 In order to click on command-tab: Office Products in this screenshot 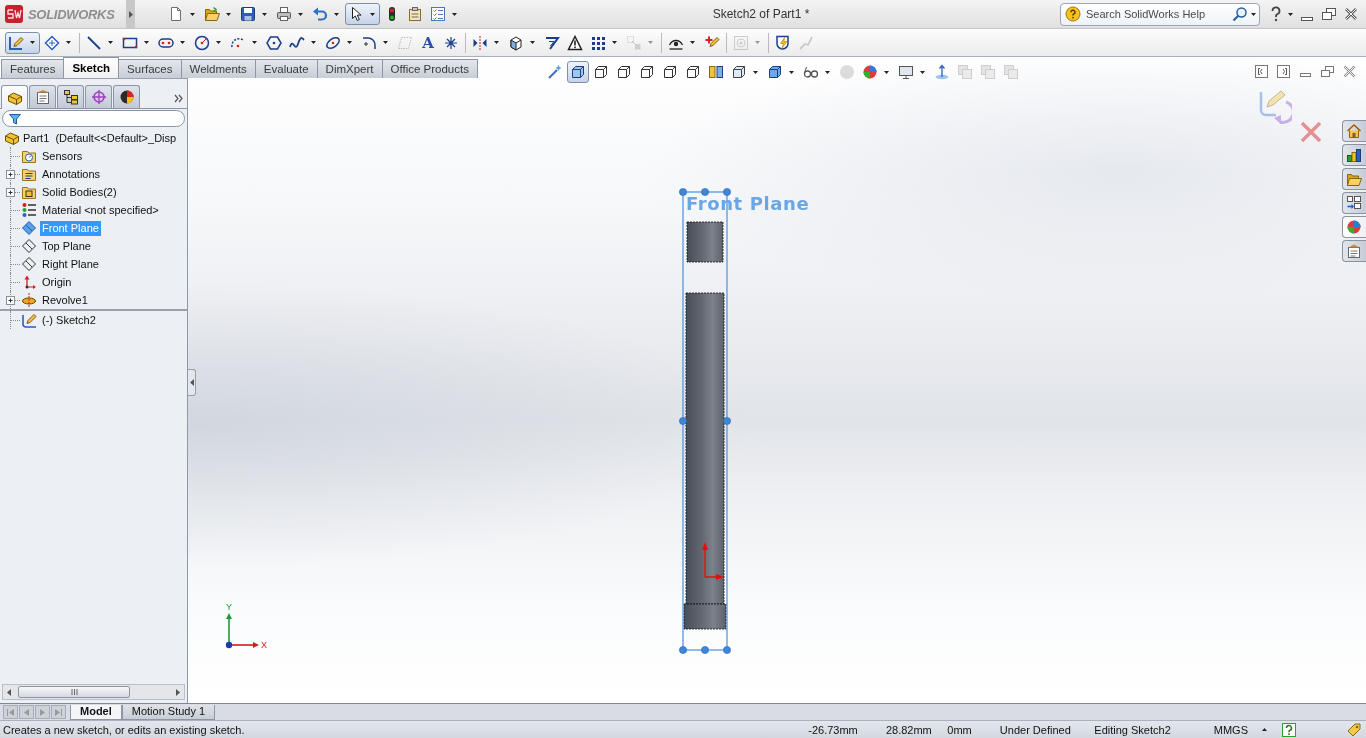, I will do `click(429, 68)`.